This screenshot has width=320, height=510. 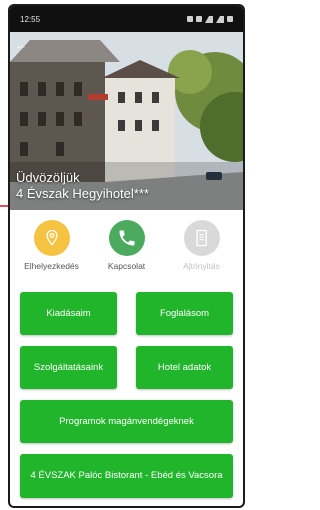 I want to click on location-pin-icon, so click(x=51, y=237).